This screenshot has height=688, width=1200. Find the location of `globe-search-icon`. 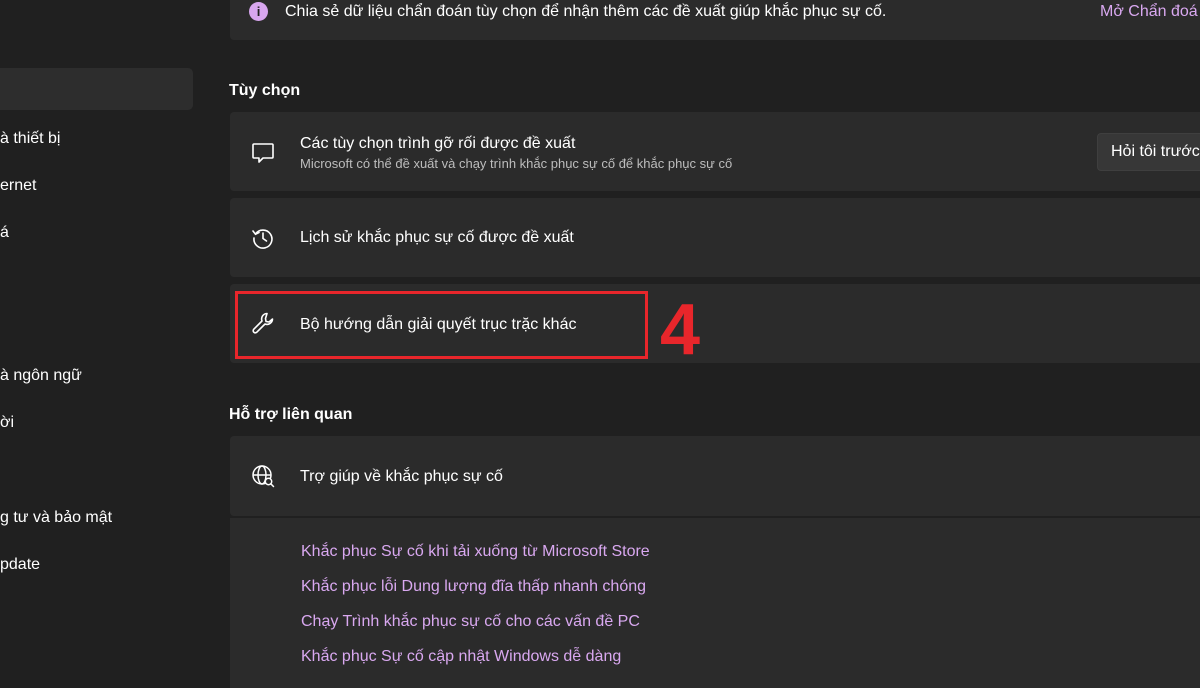

globe-search-icon is located at coordinates (263, 476).